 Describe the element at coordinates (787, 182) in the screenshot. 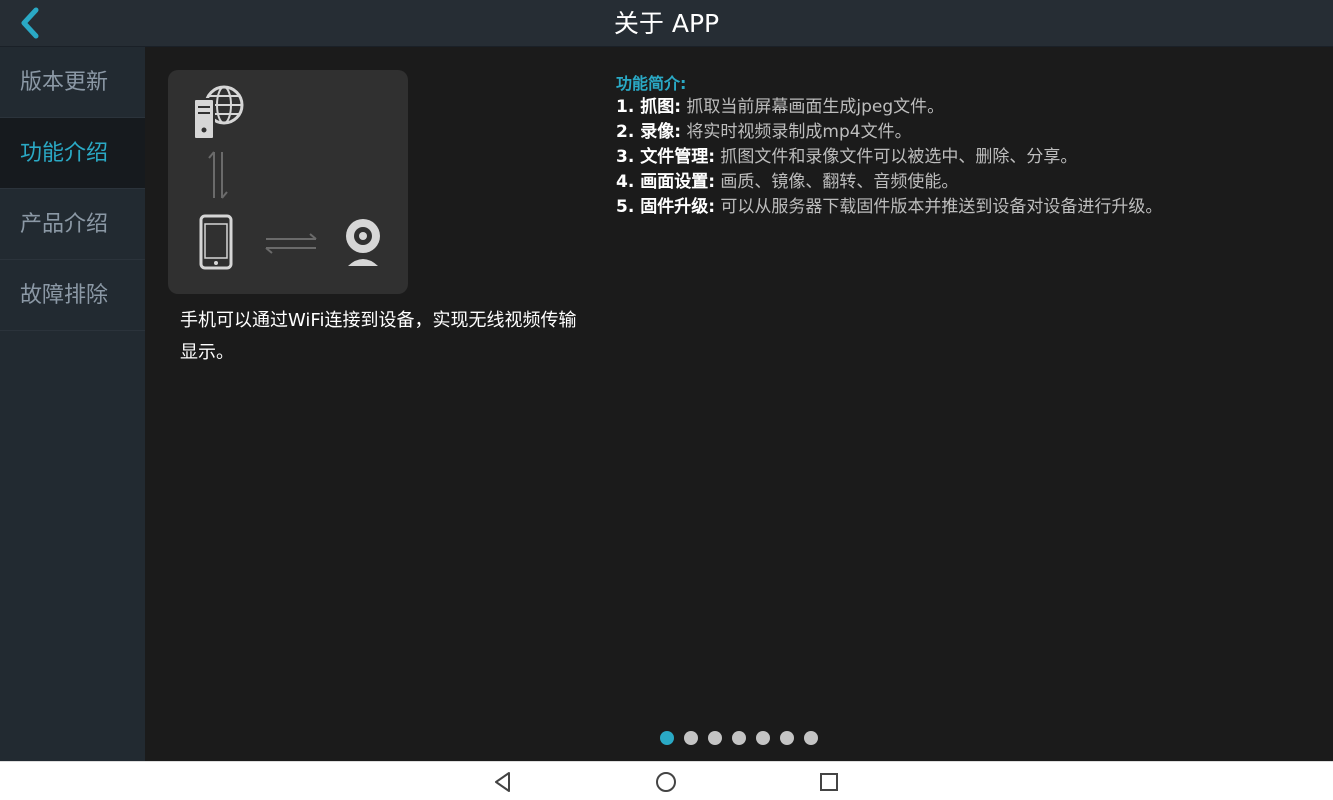

I see `feature-row-picture-settings: 4. 画面设置: 画质、镜像、翻转、音频使能。` at that location.